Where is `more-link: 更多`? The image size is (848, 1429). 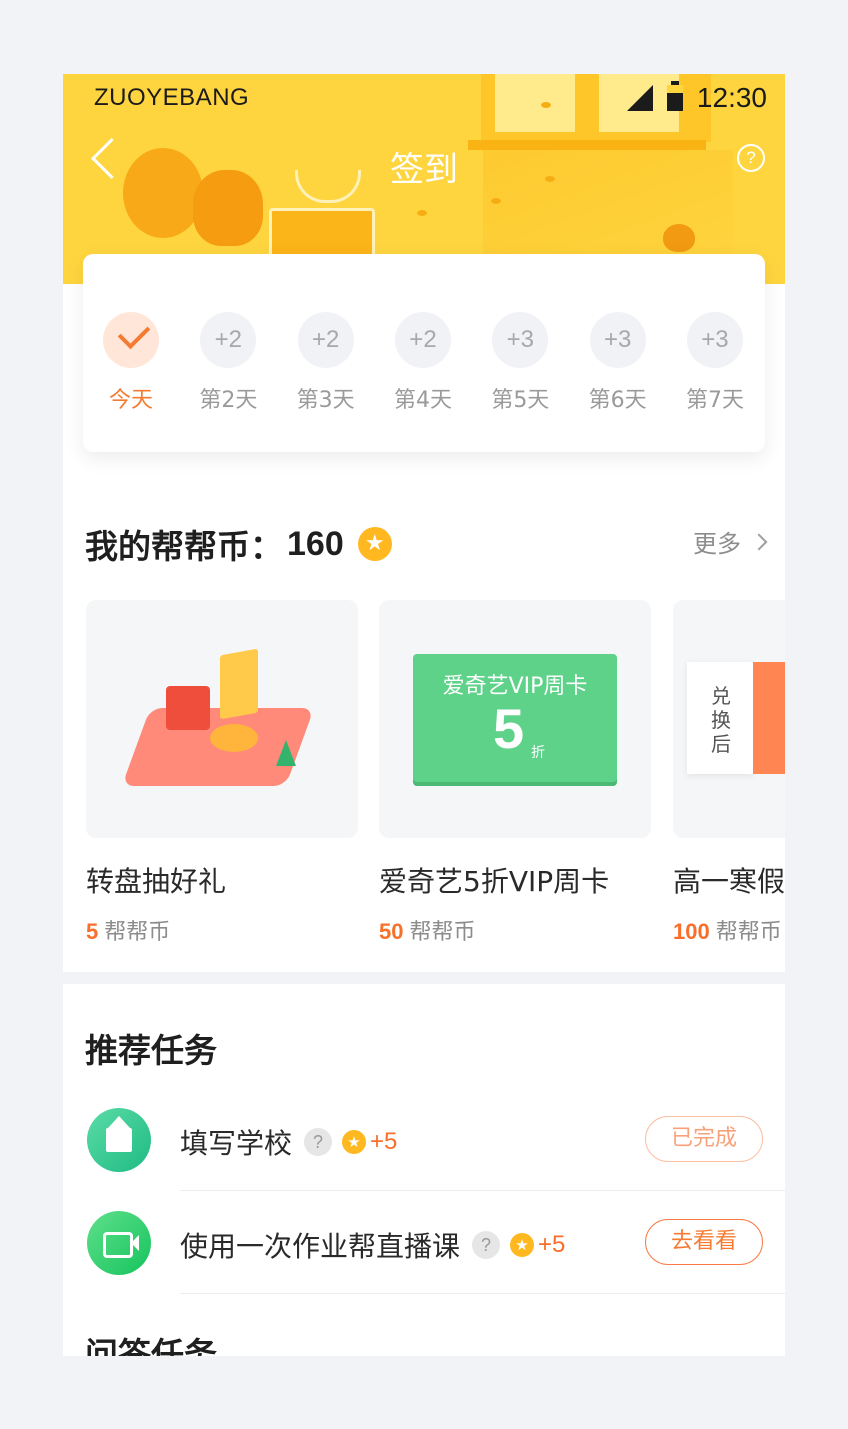 more-link: 更多 is located at coordinates (730, 541).